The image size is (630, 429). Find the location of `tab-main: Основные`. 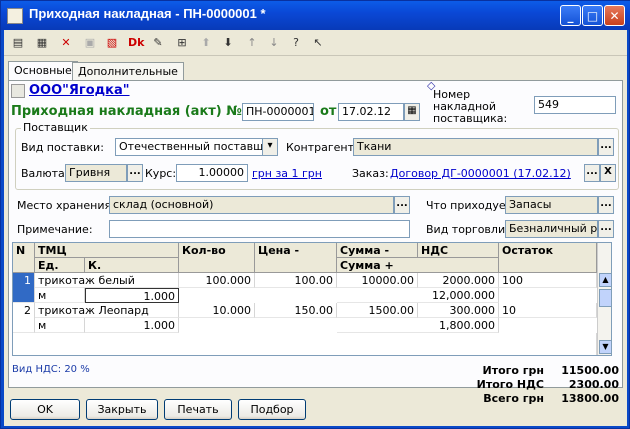

tab-main: Основные is located at coordinates (43, 71).